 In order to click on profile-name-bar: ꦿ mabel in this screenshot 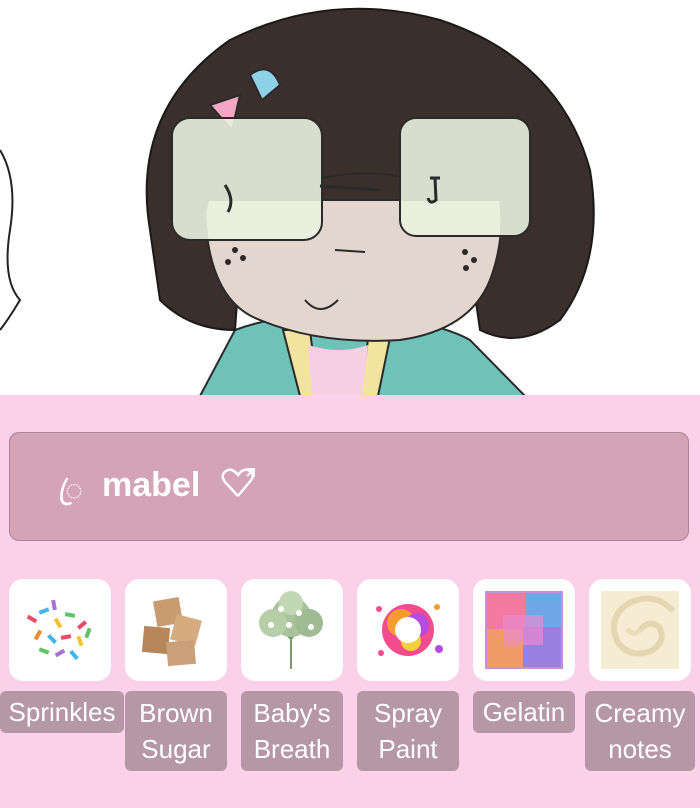, I will do `click(349, 486)`.